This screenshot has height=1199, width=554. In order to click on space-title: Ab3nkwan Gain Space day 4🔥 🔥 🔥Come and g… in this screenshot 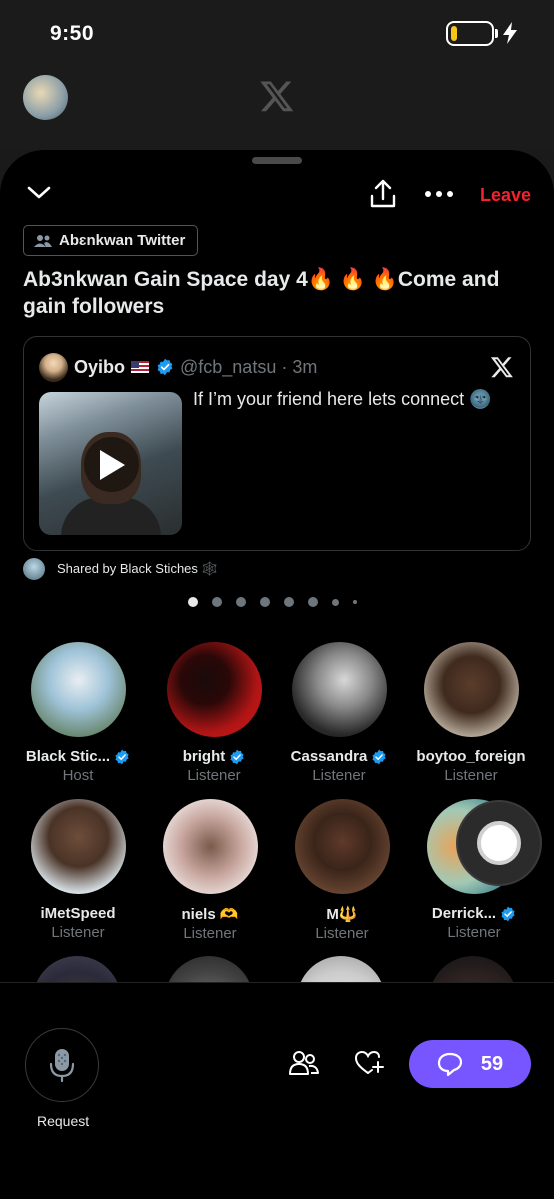, I will do `click(261, 293)`.